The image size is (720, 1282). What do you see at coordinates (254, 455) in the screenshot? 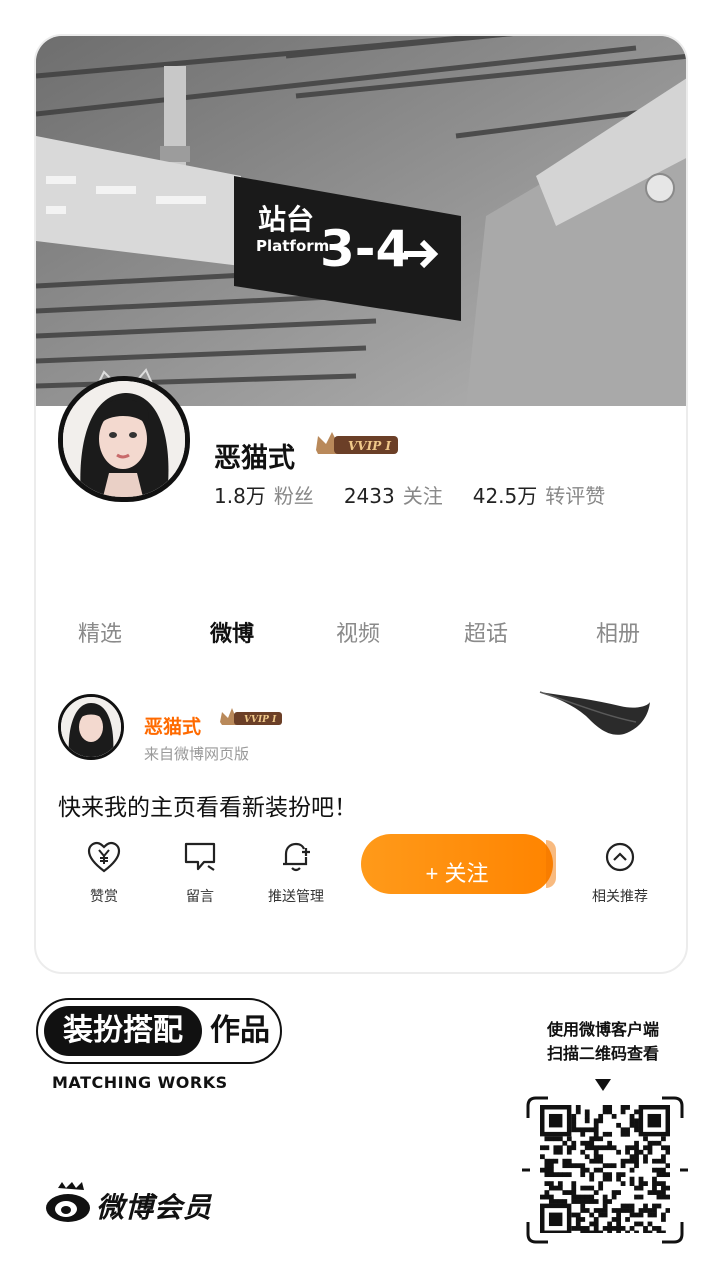
I see `profile-name: 恶猫式` at bounding box center [254, 455].